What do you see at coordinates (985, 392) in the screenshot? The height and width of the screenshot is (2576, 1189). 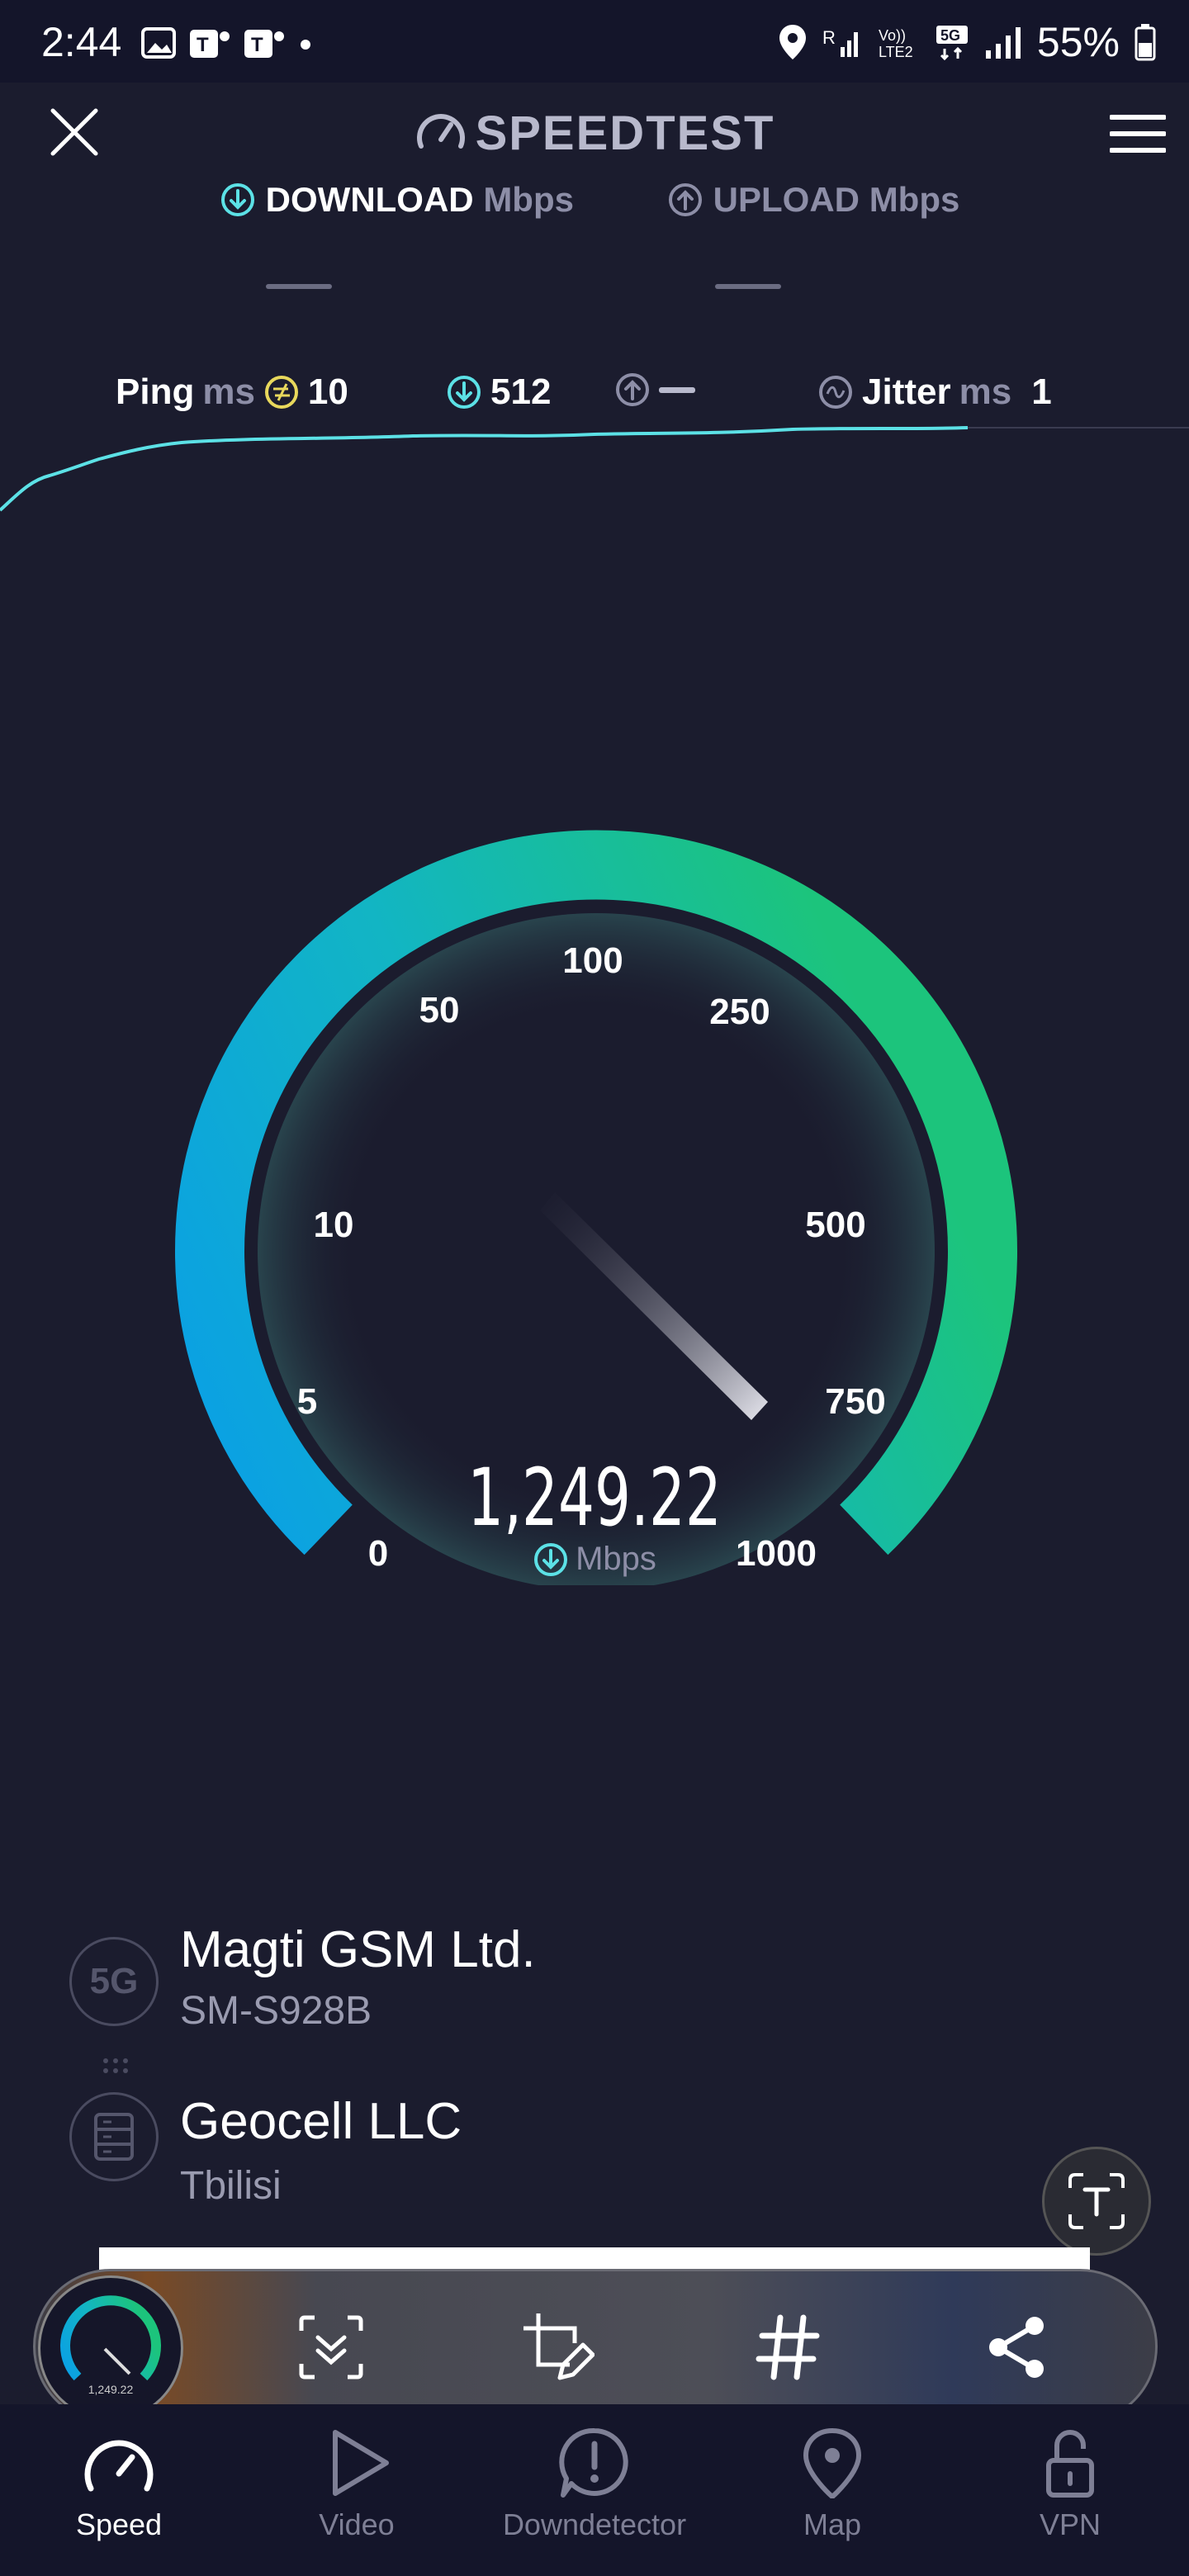 I see `jitter-unit: ms` at bounding box center [985, 392].